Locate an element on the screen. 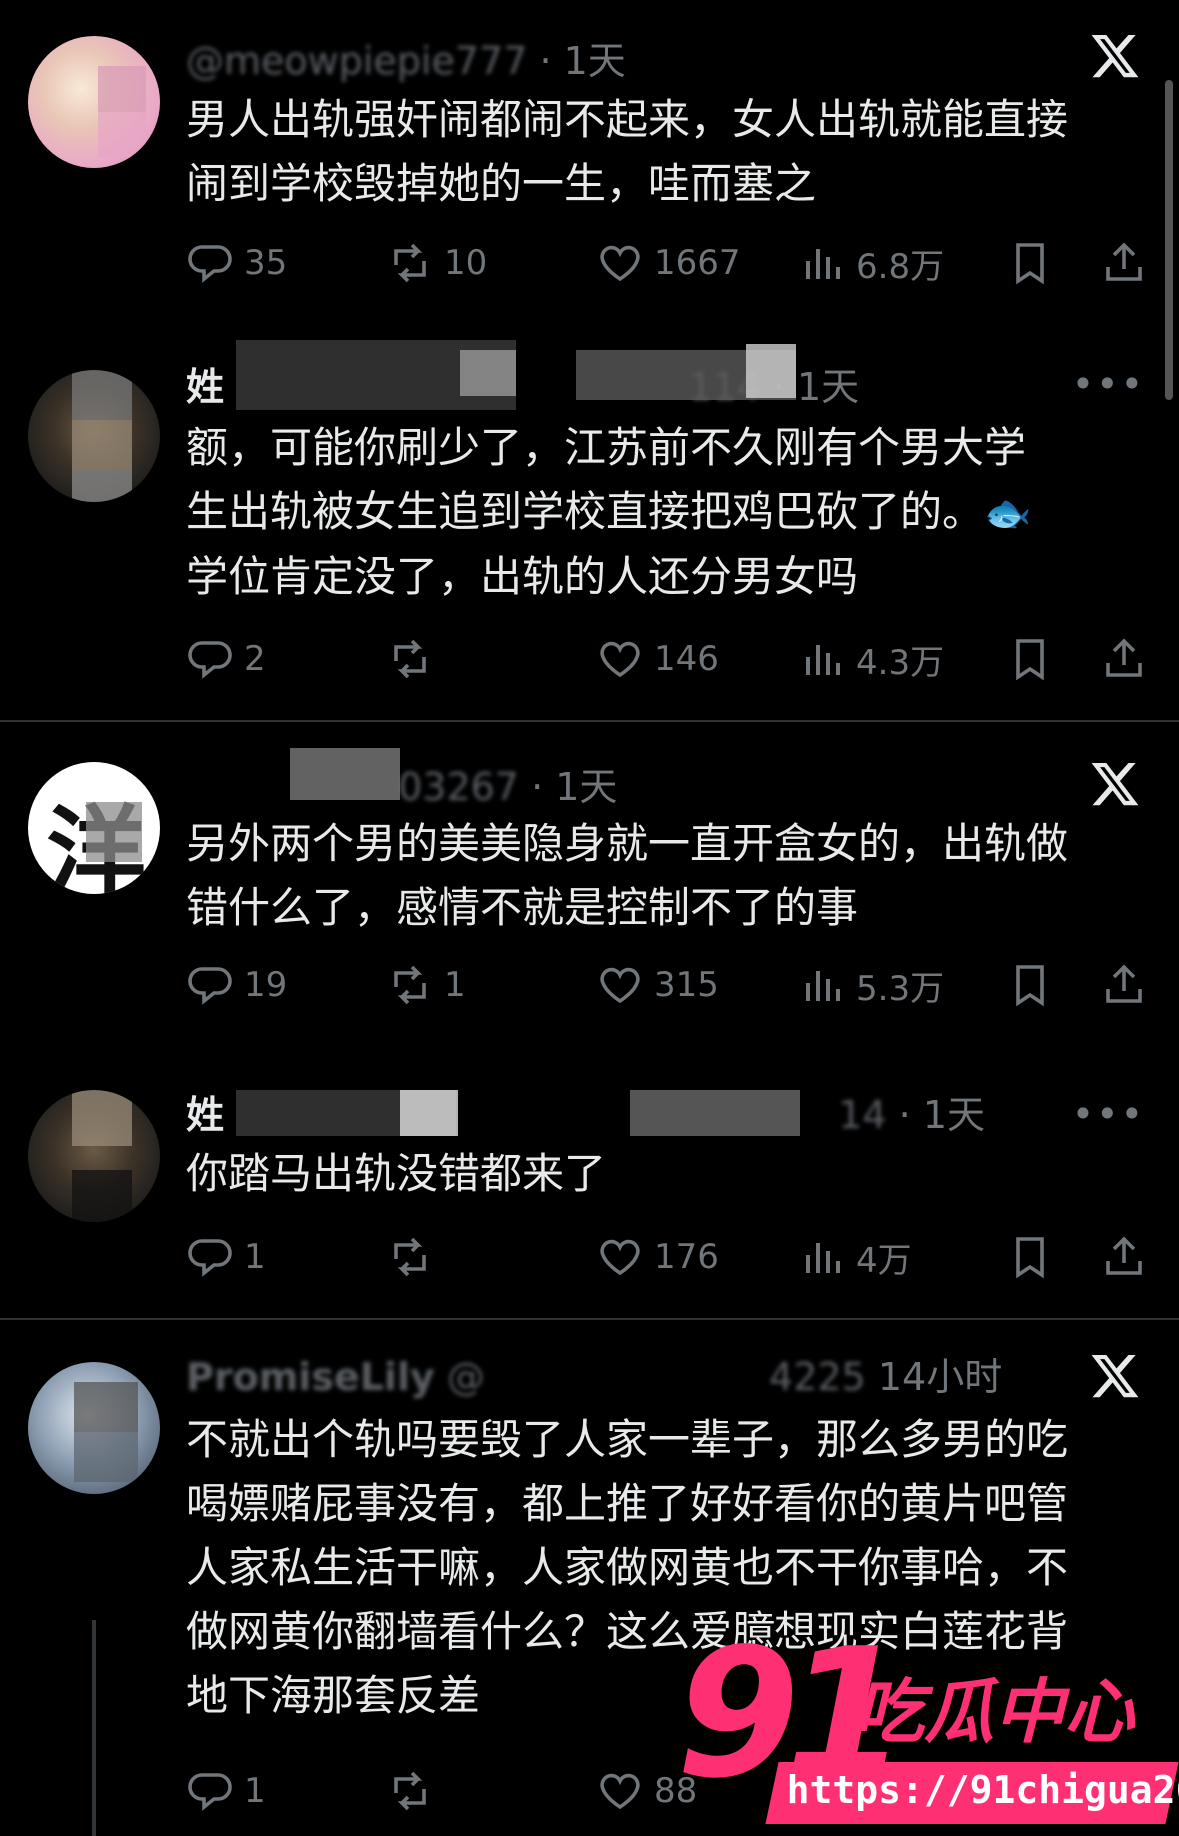 The height and width of the screenshot is (1836, 1179). like-button: 315 is located at coordinates (657, 985).